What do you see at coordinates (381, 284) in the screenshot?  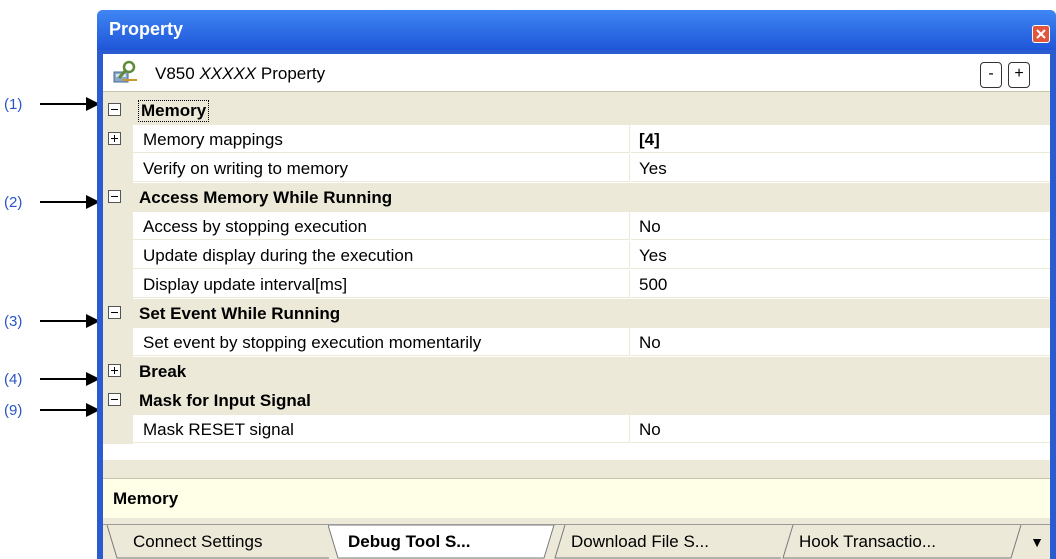 I see `property-name-cell: Display update interval[ms]` at bounding box center [381, 284].